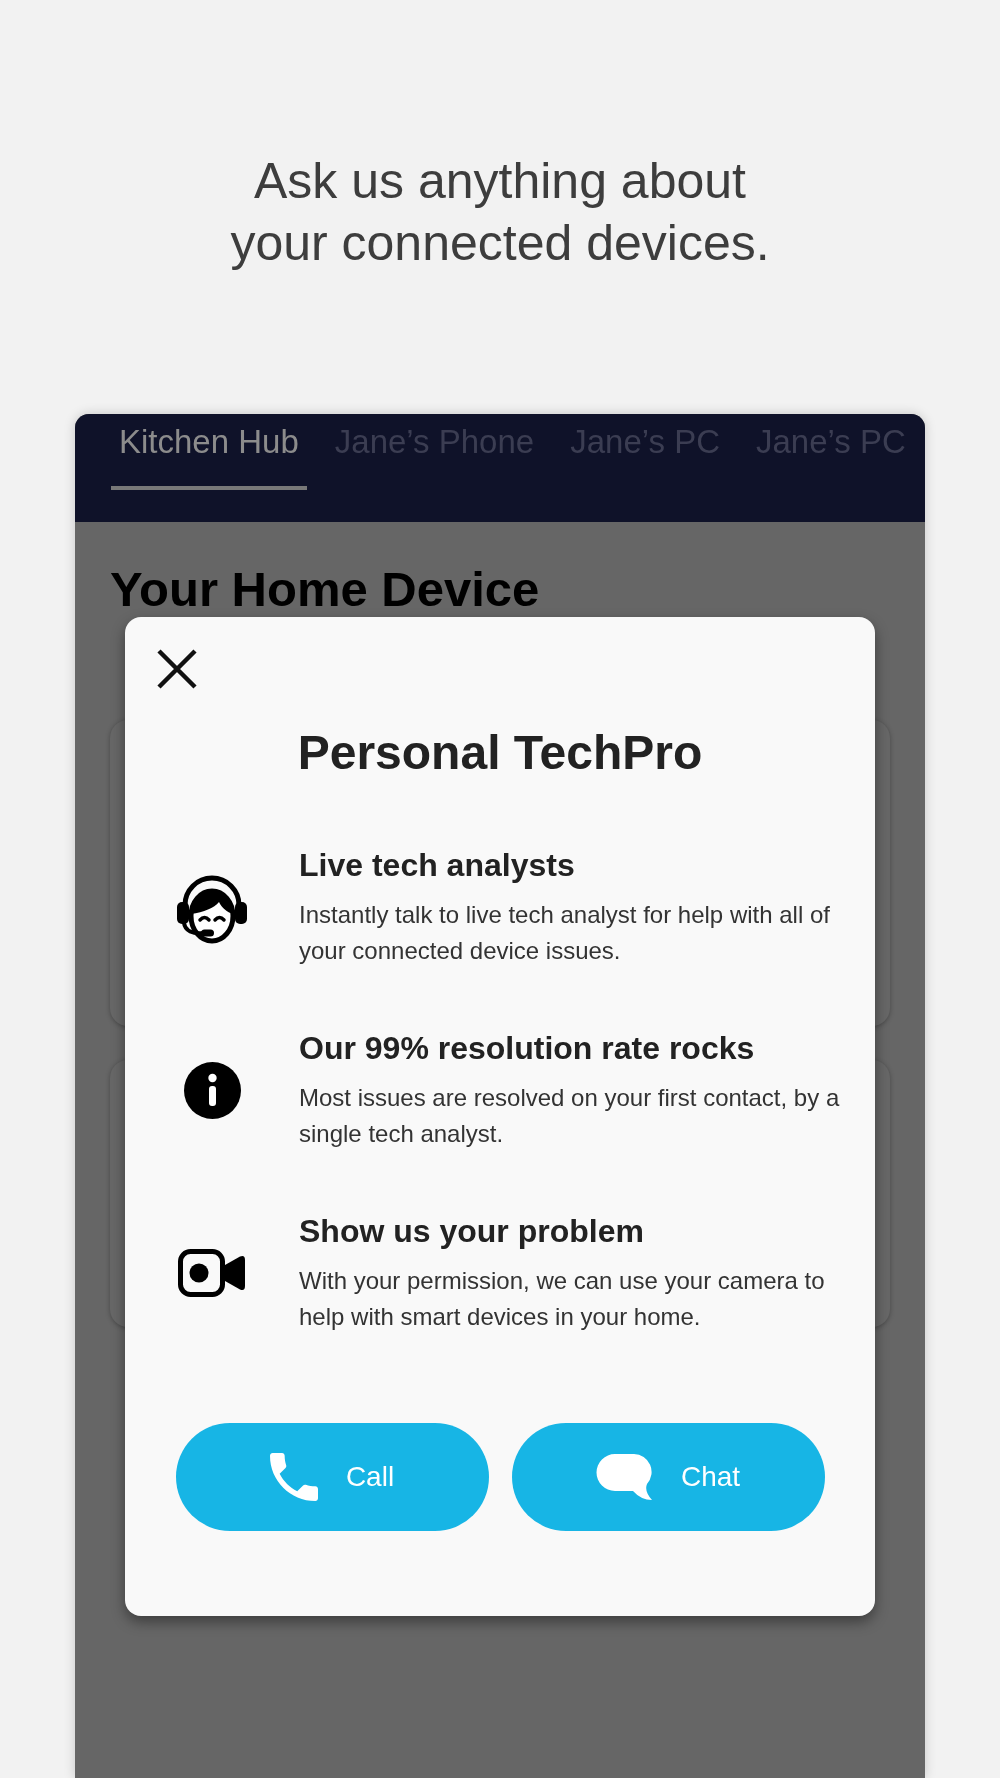 This screenshot has height=1778, width=1000. Describe the element at coordinates (472, 1231) in the screenshot. I see `feature-title: Show us your problem` at that location.